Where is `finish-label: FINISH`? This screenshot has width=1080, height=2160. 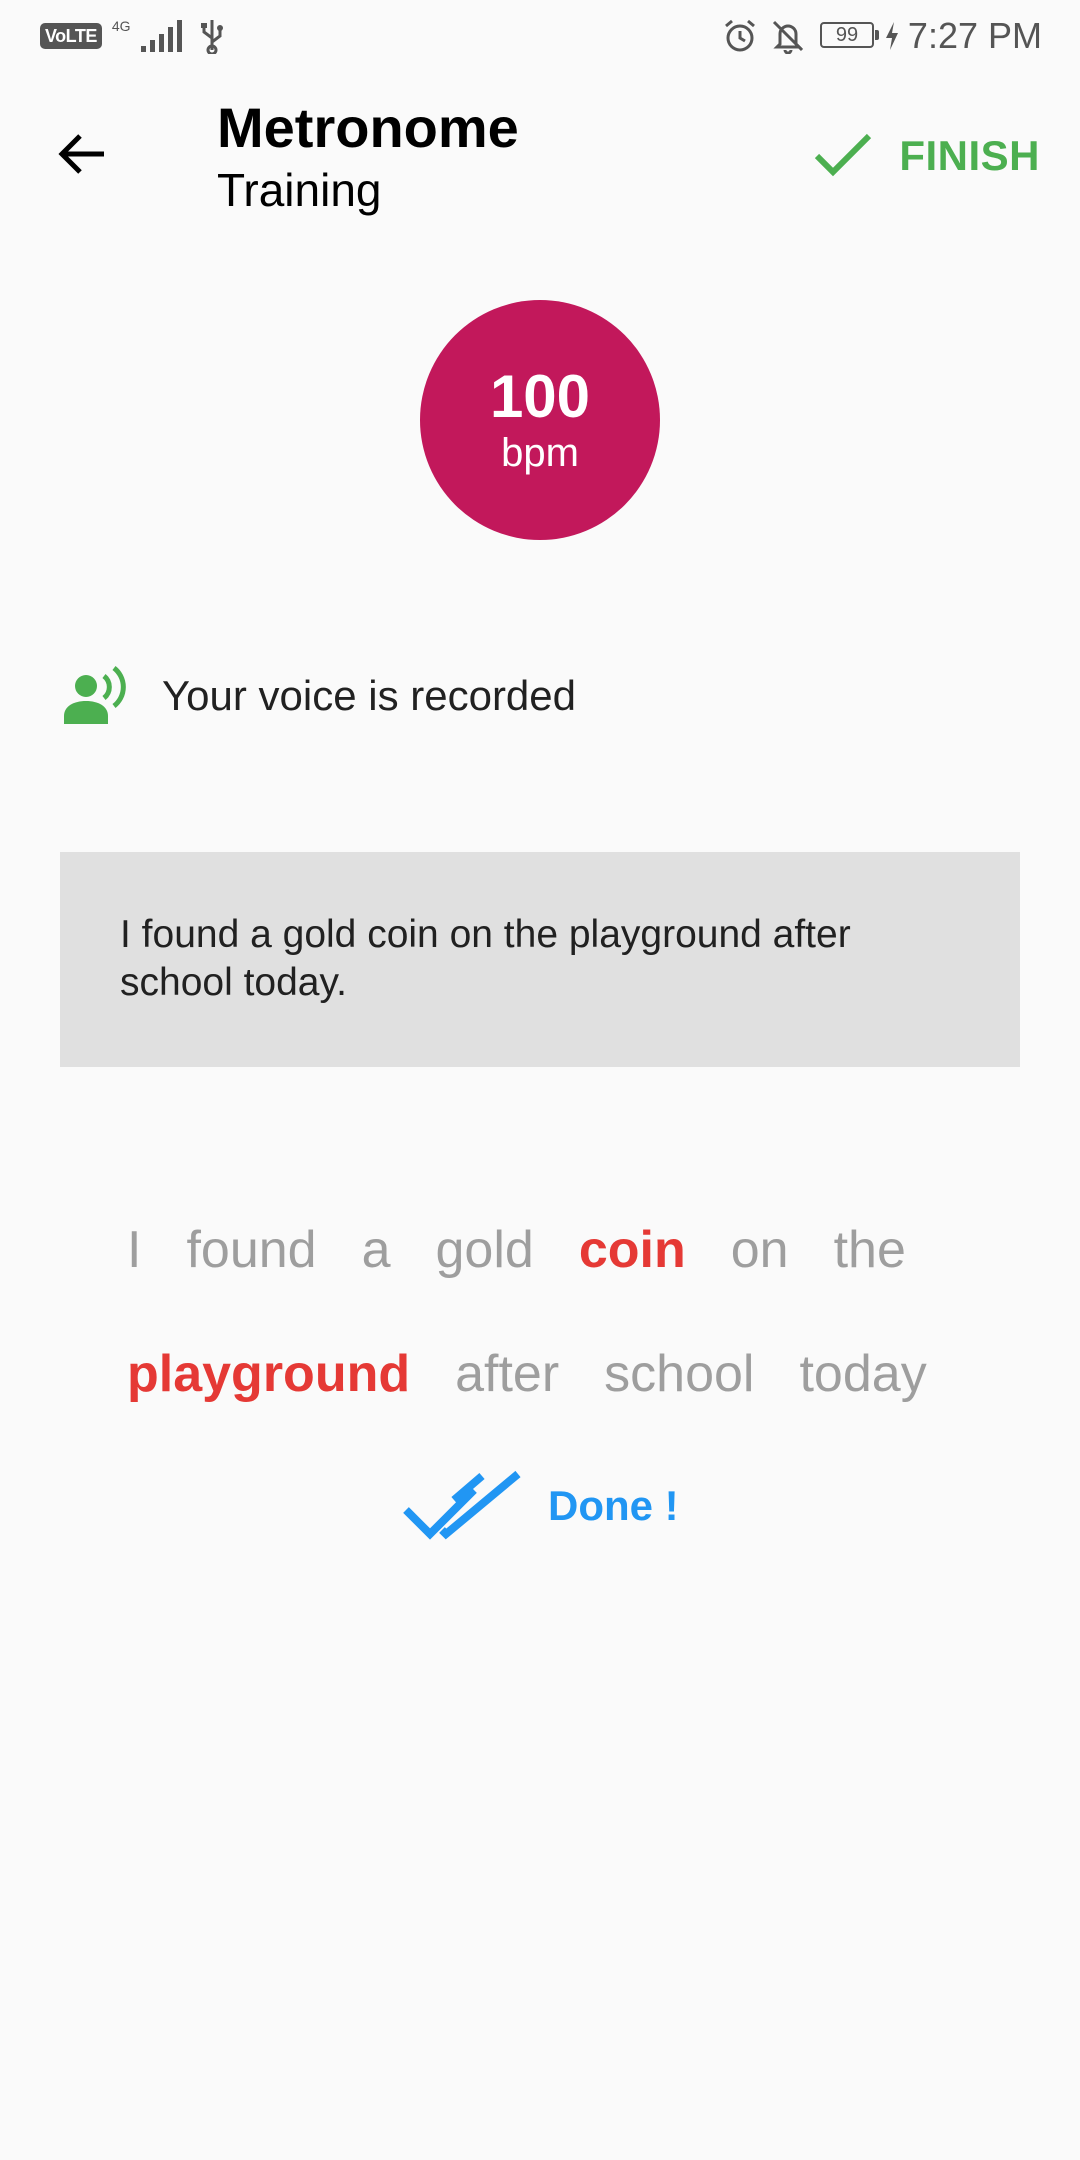 finish-label: FINISH is located at coordinates (969, 155).